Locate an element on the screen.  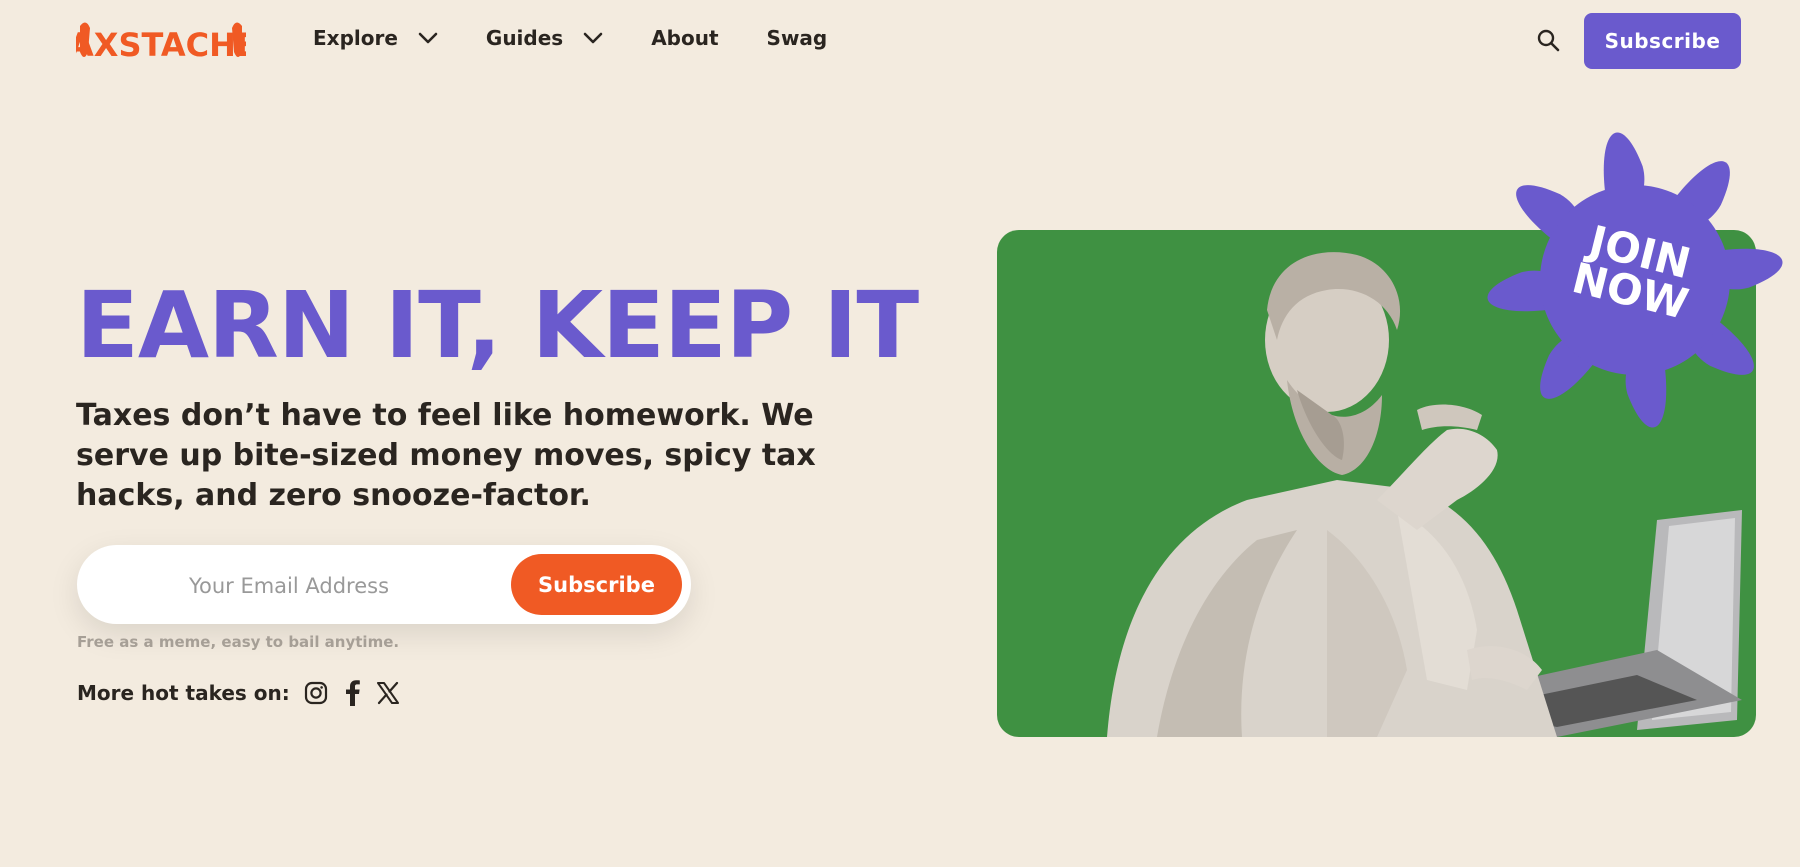
hero-title: EARN IT, KEEP IT is located at coordinates (497, 325).